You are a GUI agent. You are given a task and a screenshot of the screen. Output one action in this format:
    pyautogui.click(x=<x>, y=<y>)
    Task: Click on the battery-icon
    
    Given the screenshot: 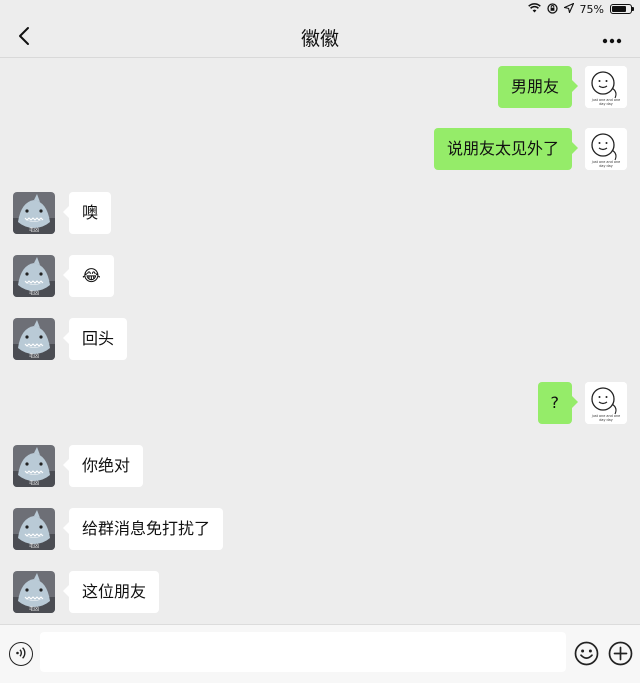 What is the action you would take?
    pyautogui.click(x=622, y=9)
    